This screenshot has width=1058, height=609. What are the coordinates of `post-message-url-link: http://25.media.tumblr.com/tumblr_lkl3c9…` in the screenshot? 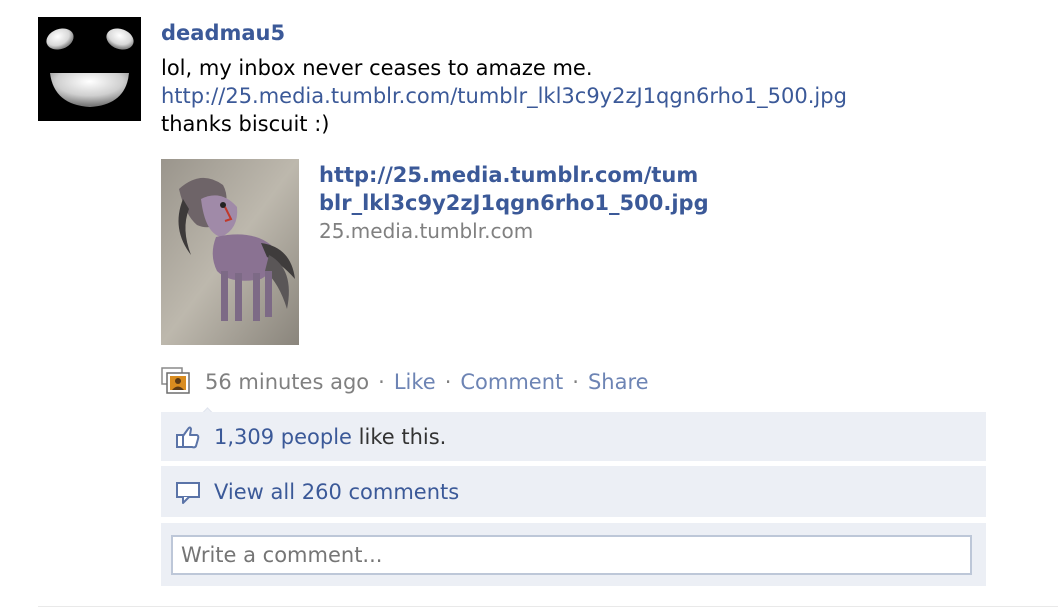 It's located at (504, 96).